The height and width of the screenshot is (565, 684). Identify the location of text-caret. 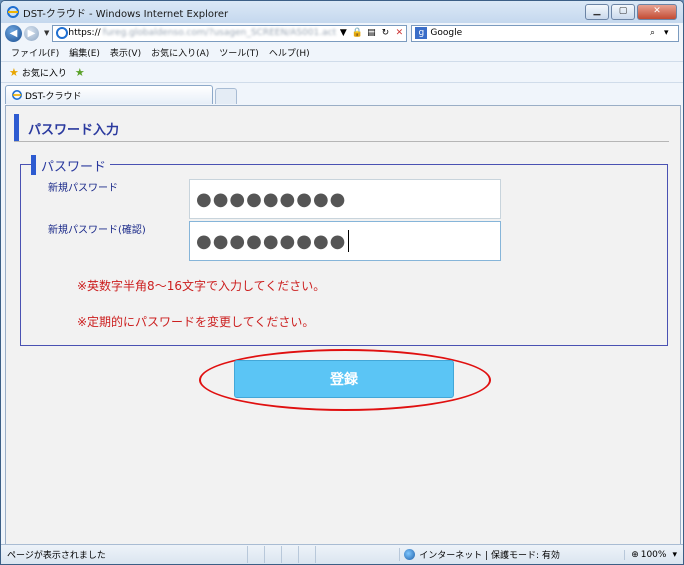
(349, 241).